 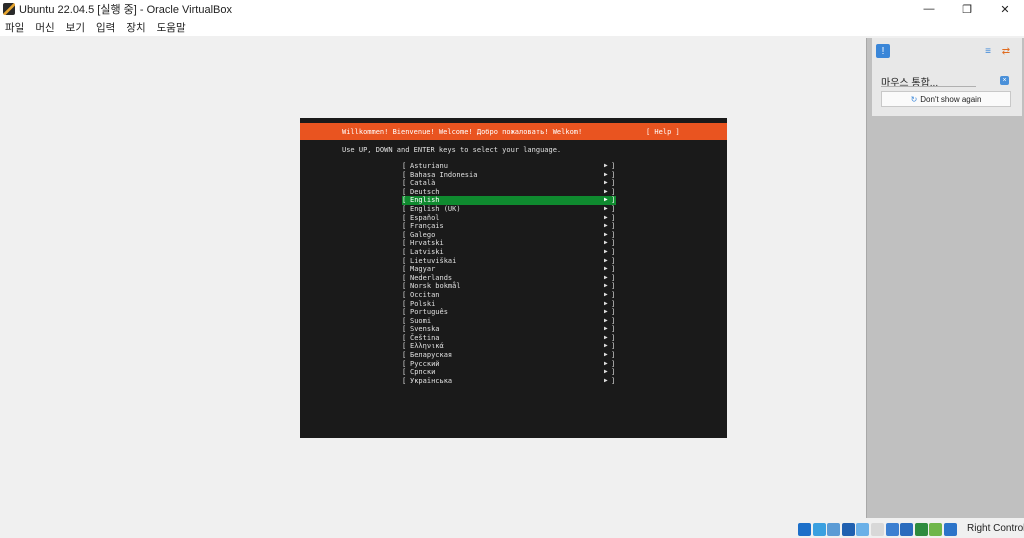 What do you see at coordinates (427, 226) in the screenshot?
I see `language-name: Français` at bounding box center [427, 226].